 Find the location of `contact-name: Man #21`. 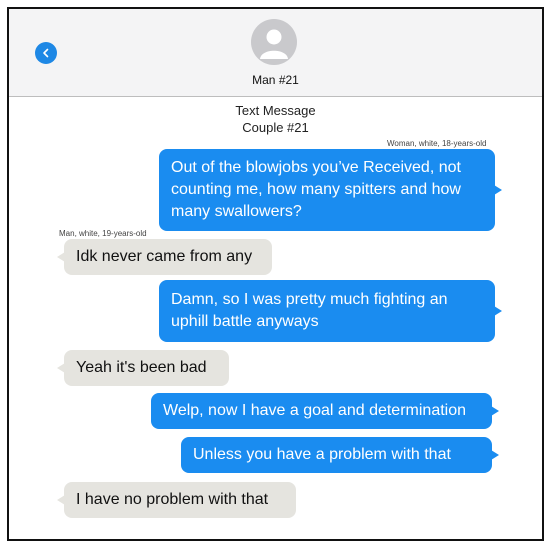

contact-name: Man #21 is located at coordinates (275, 80).